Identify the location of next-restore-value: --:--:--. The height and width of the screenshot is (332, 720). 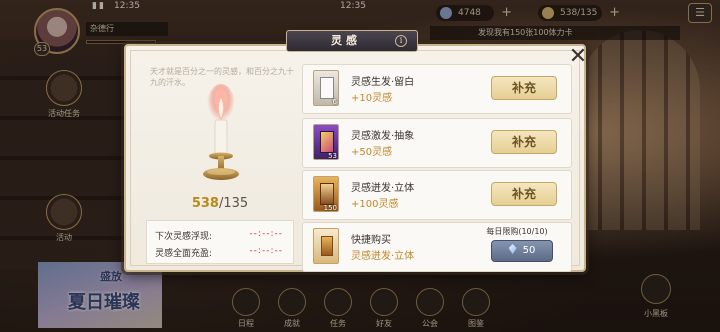
(266, 234).